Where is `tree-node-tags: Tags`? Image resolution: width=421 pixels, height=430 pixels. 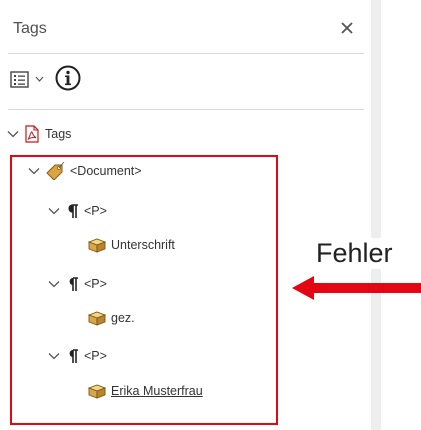
tree-node-tags: Tags is located at coordinates (38, 134).